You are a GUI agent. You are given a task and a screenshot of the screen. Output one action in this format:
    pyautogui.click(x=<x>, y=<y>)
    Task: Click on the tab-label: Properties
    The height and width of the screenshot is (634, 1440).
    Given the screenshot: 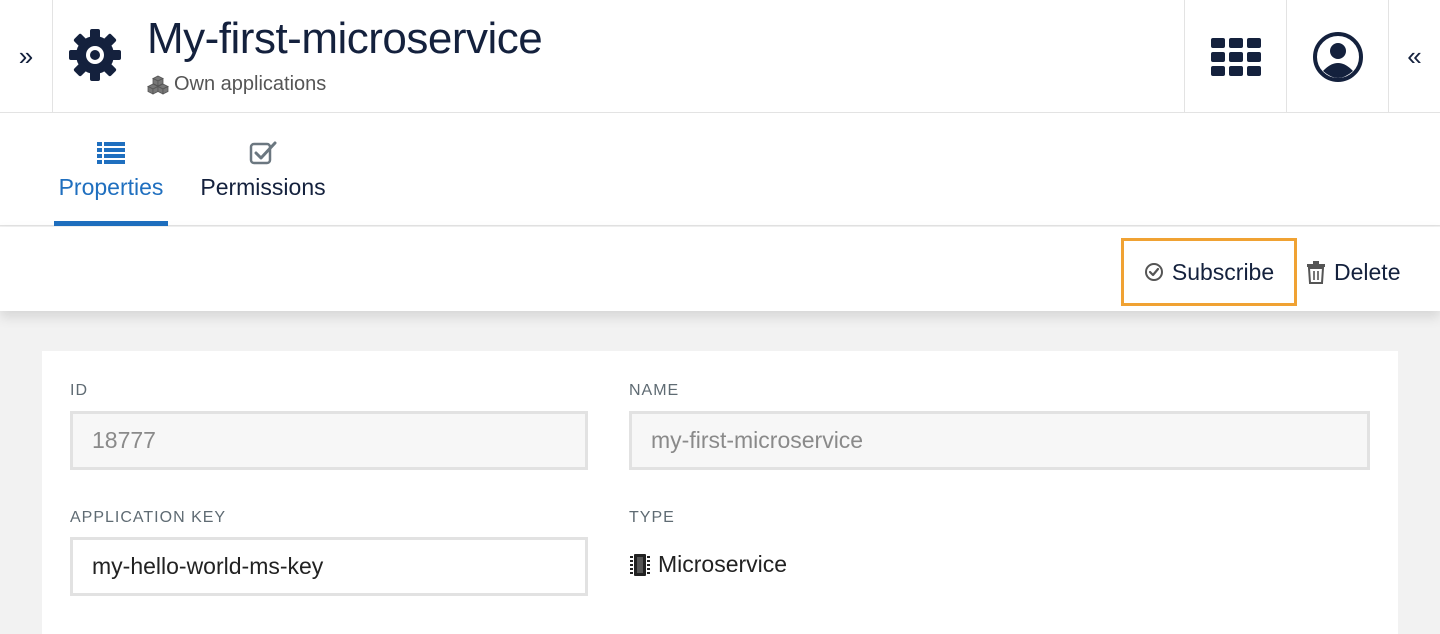 What is the action you would take?
    pyautogui.click(x=111, y=187)
    